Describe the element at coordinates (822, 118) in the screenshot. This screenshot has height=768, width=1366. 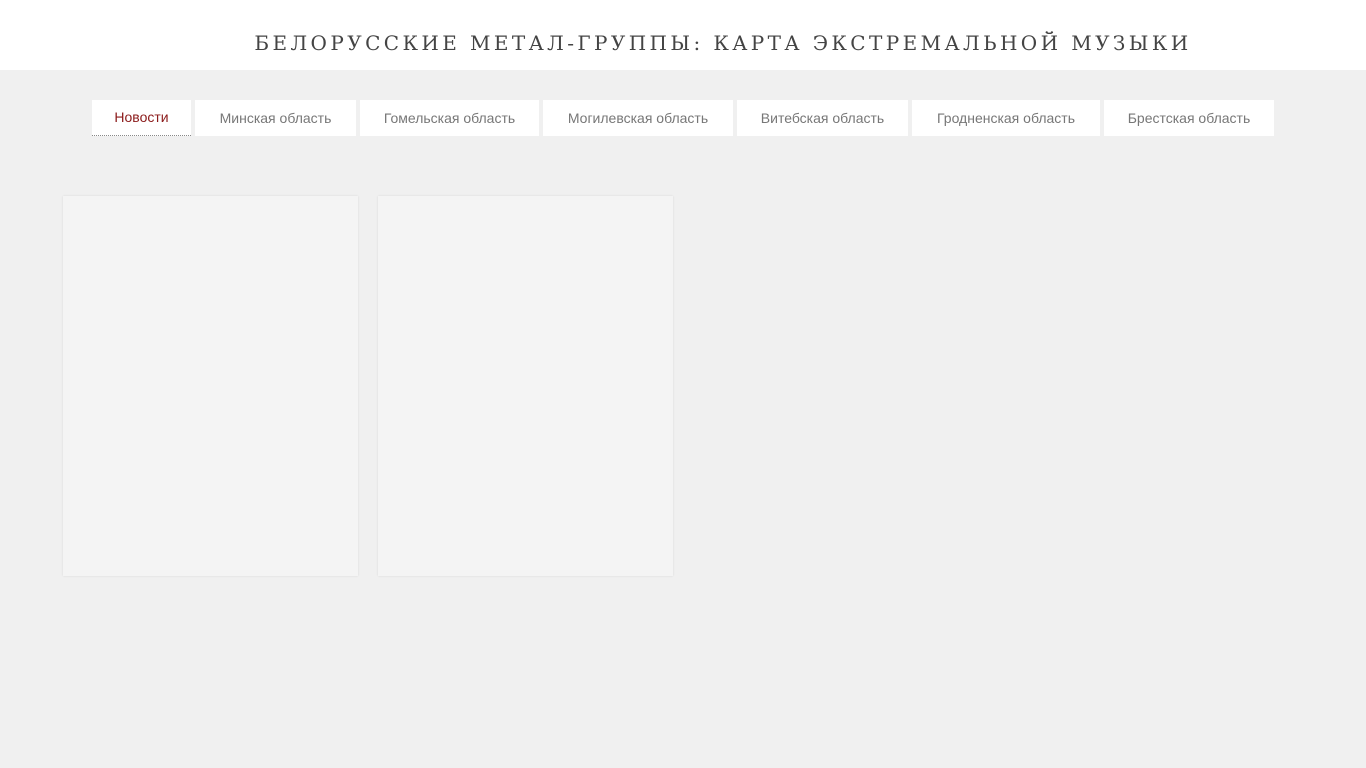
I see `tab-vitebsk-region: Витебская область` at that location.